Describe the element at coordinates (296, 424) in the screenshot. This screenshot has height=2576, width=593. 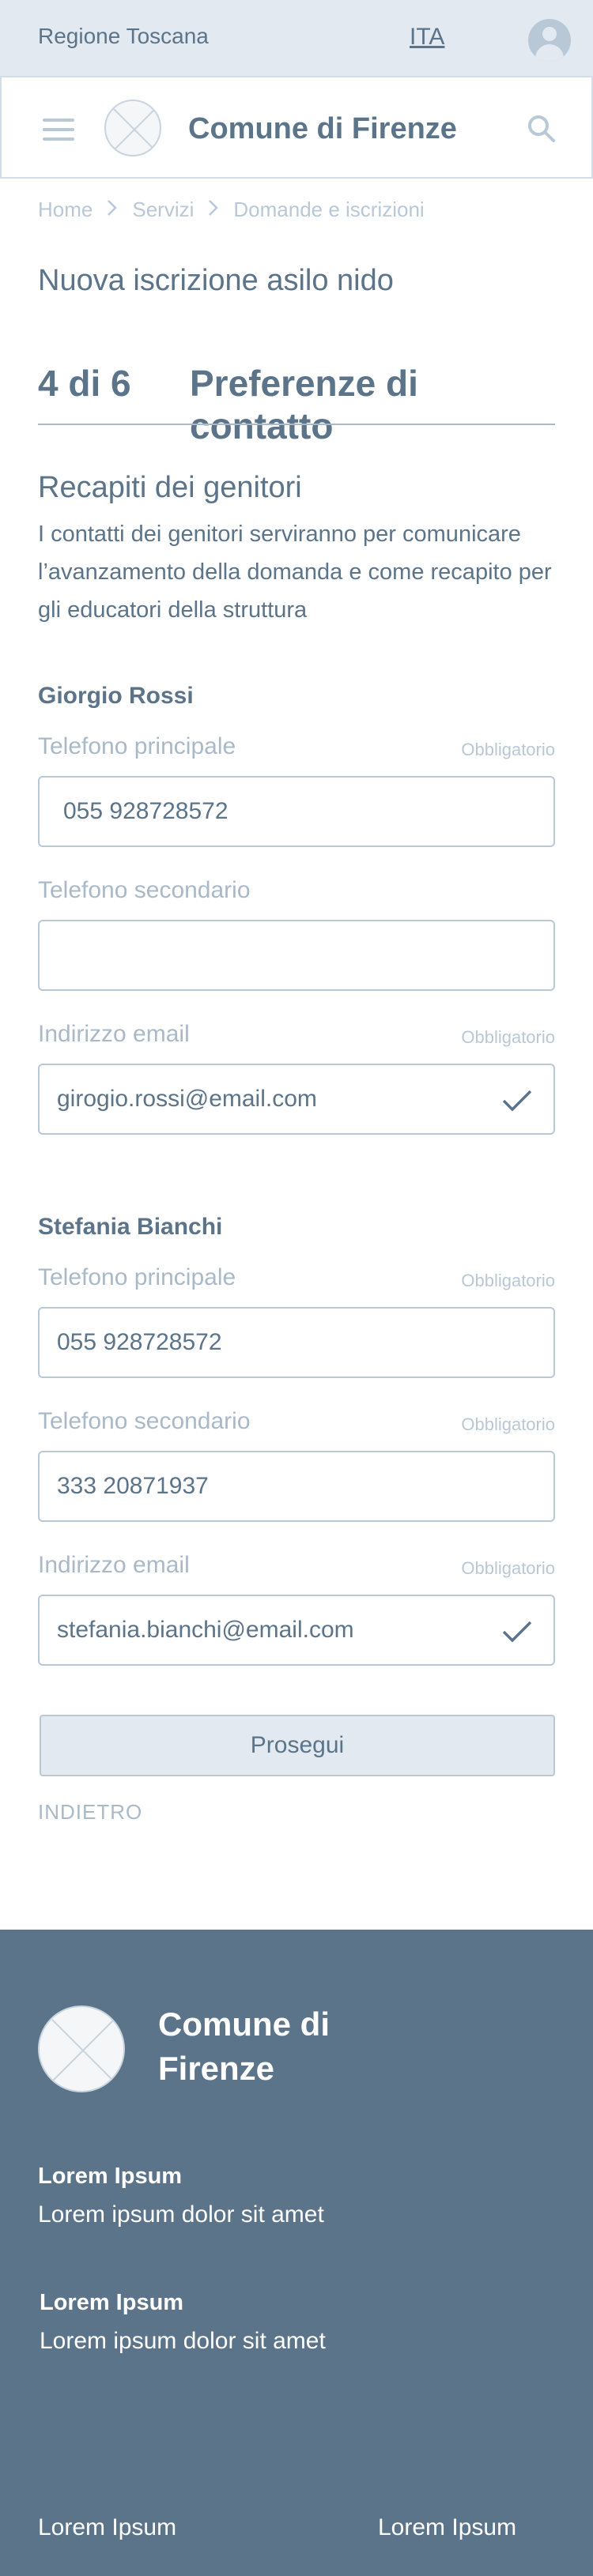
I see `step-divider` at that location.